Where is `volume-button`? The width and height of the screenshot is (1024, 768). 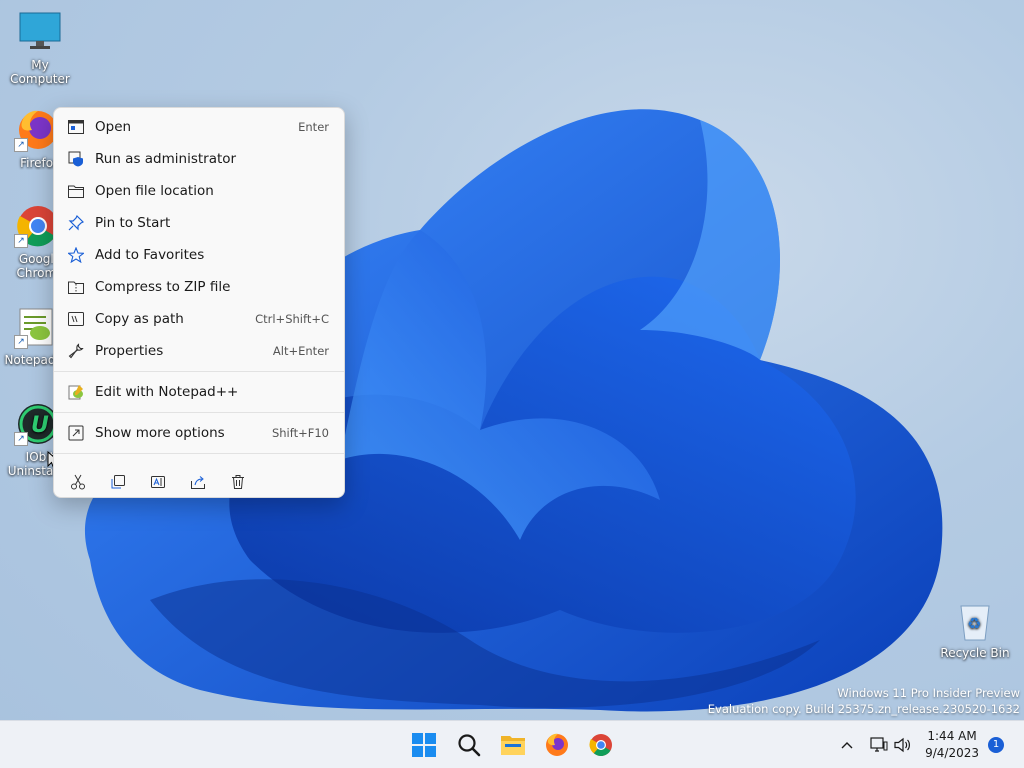
volume-button is located at coordinates (903, 745).